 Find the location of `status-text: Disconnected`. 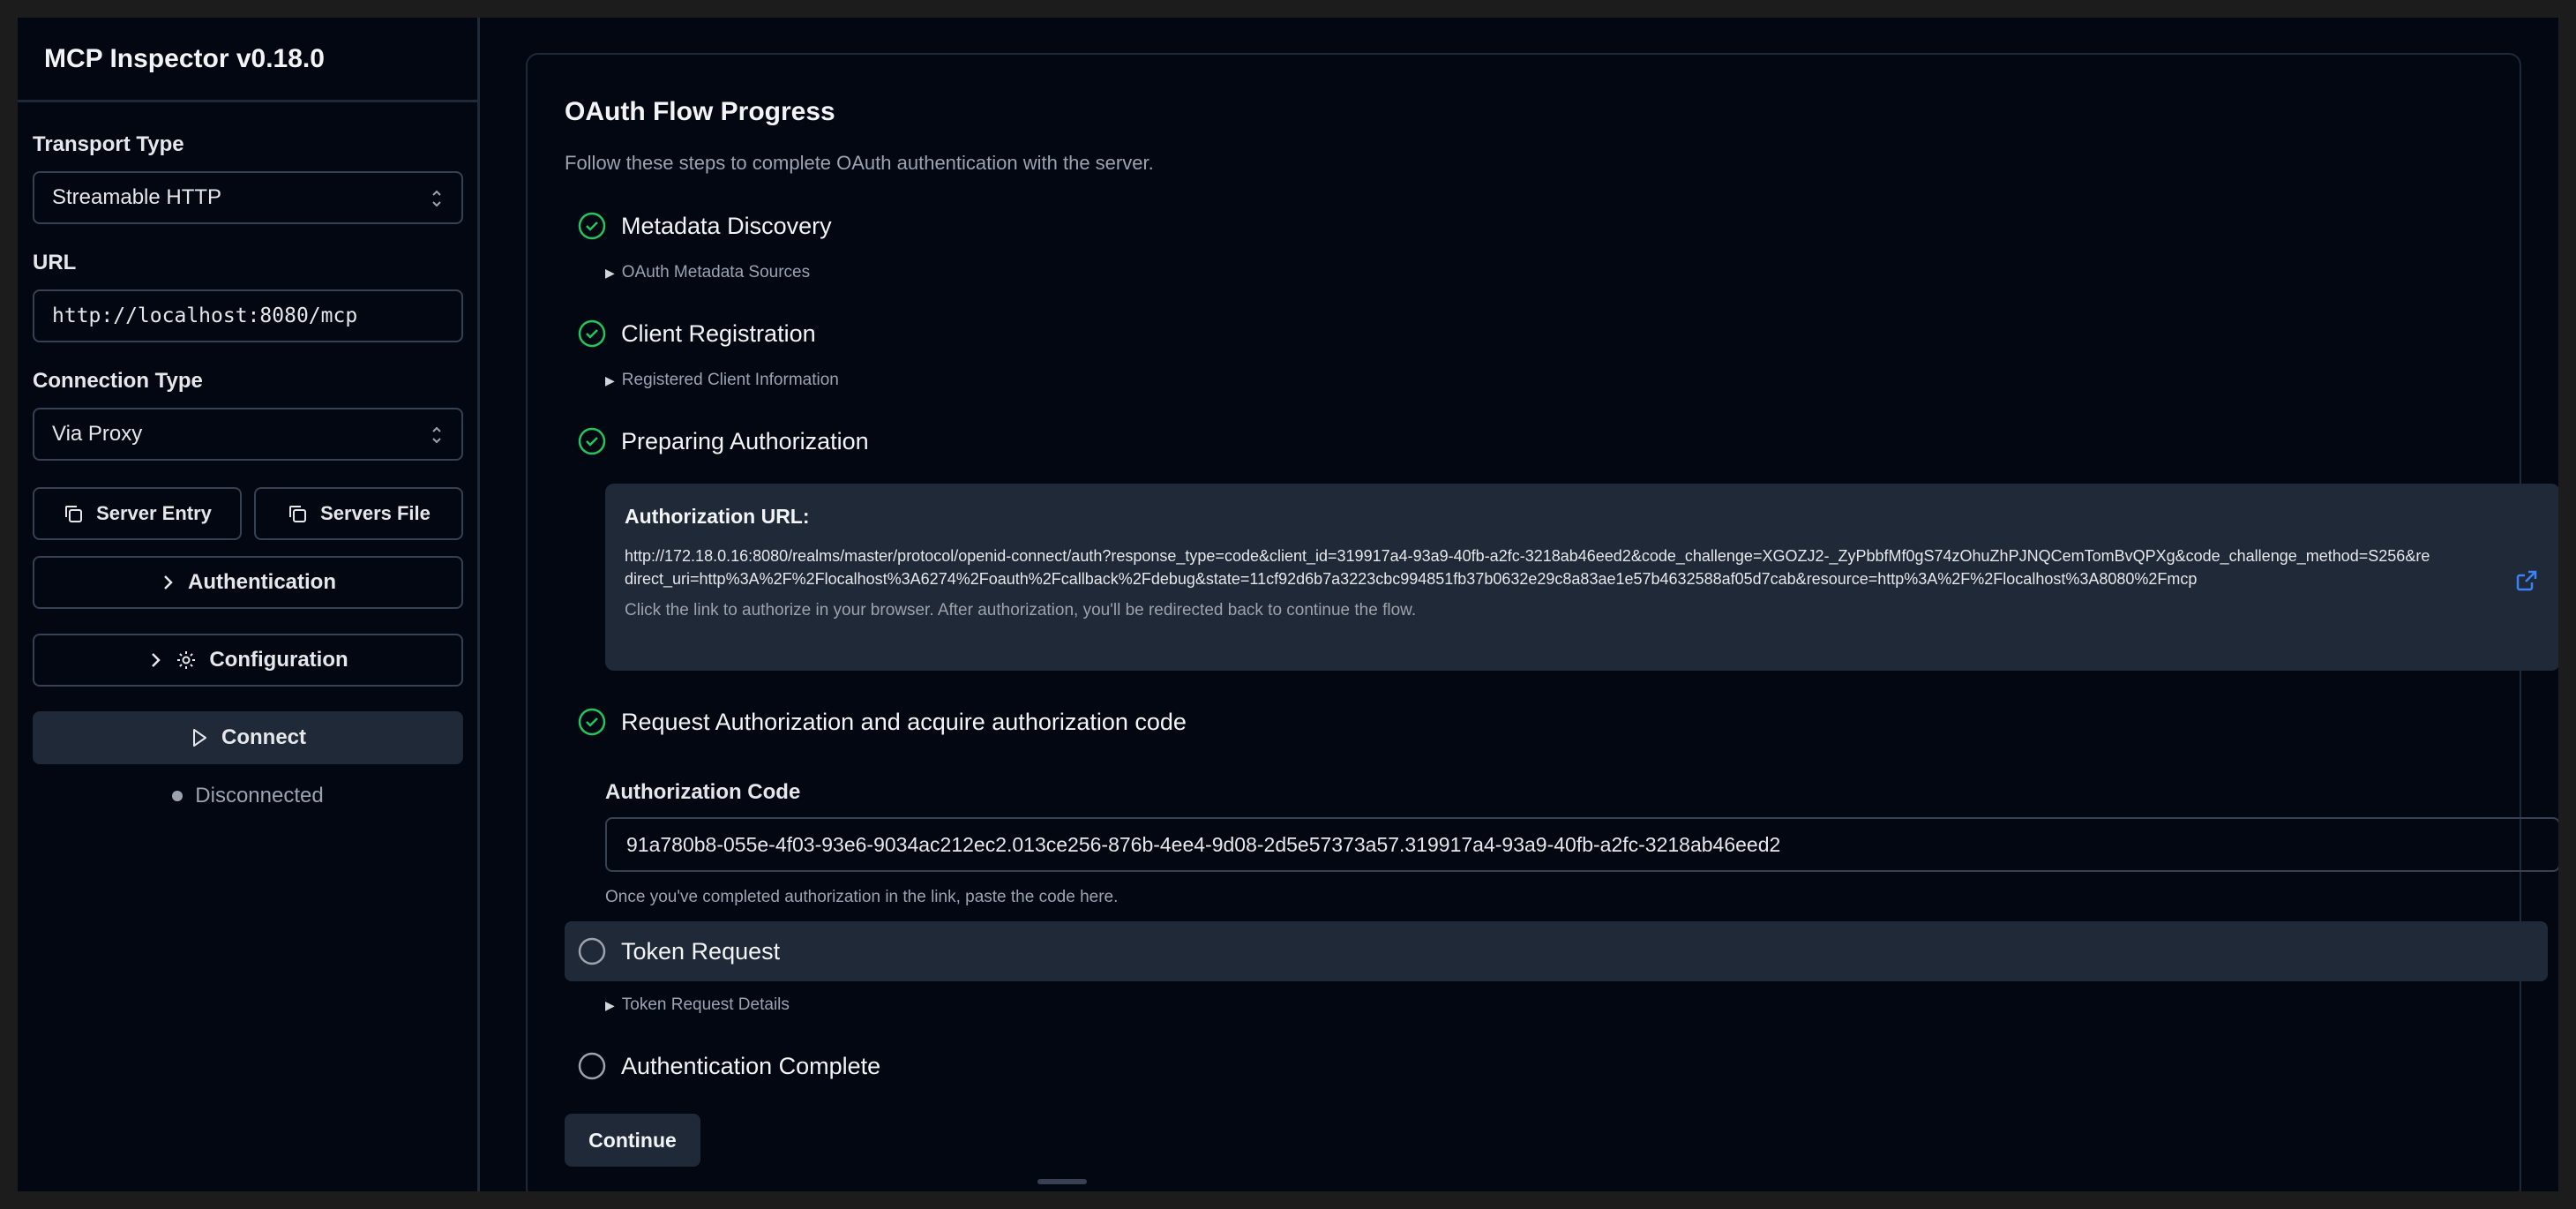

status-text: Disconnected is located at coordinates (259, 795).